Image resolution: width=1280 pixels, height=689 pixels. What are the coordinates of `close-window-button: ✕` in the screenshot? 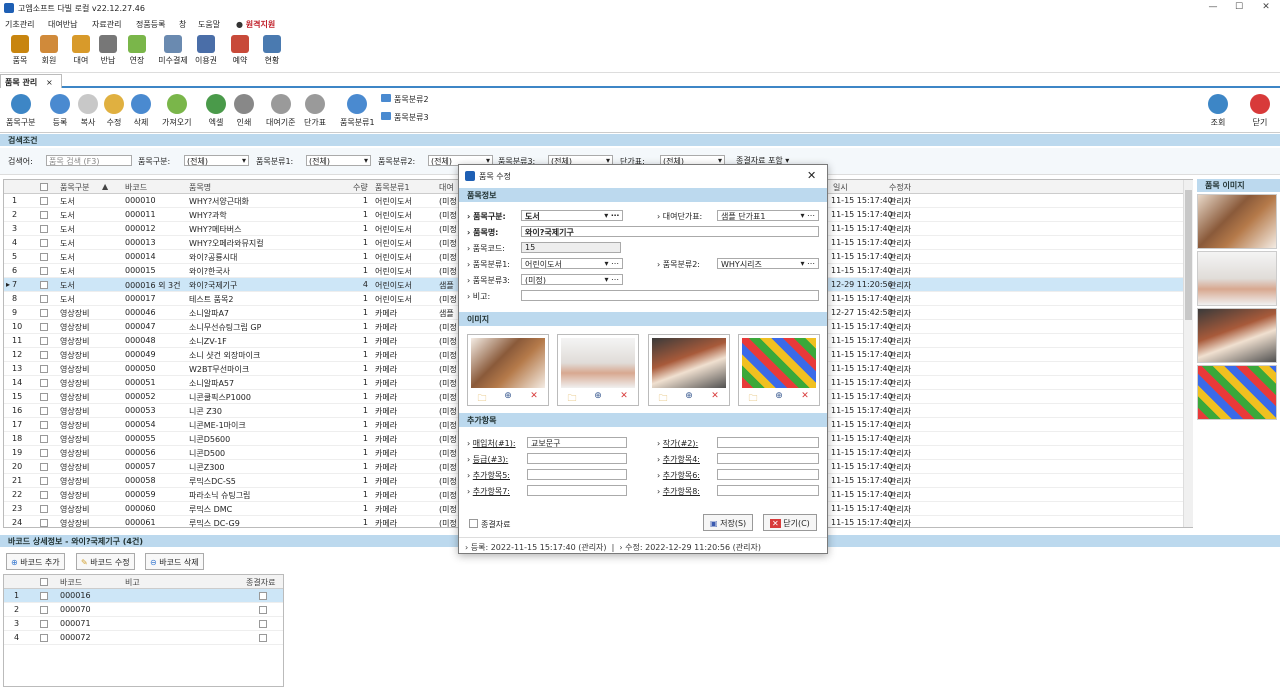 It's located at (1266, 7).